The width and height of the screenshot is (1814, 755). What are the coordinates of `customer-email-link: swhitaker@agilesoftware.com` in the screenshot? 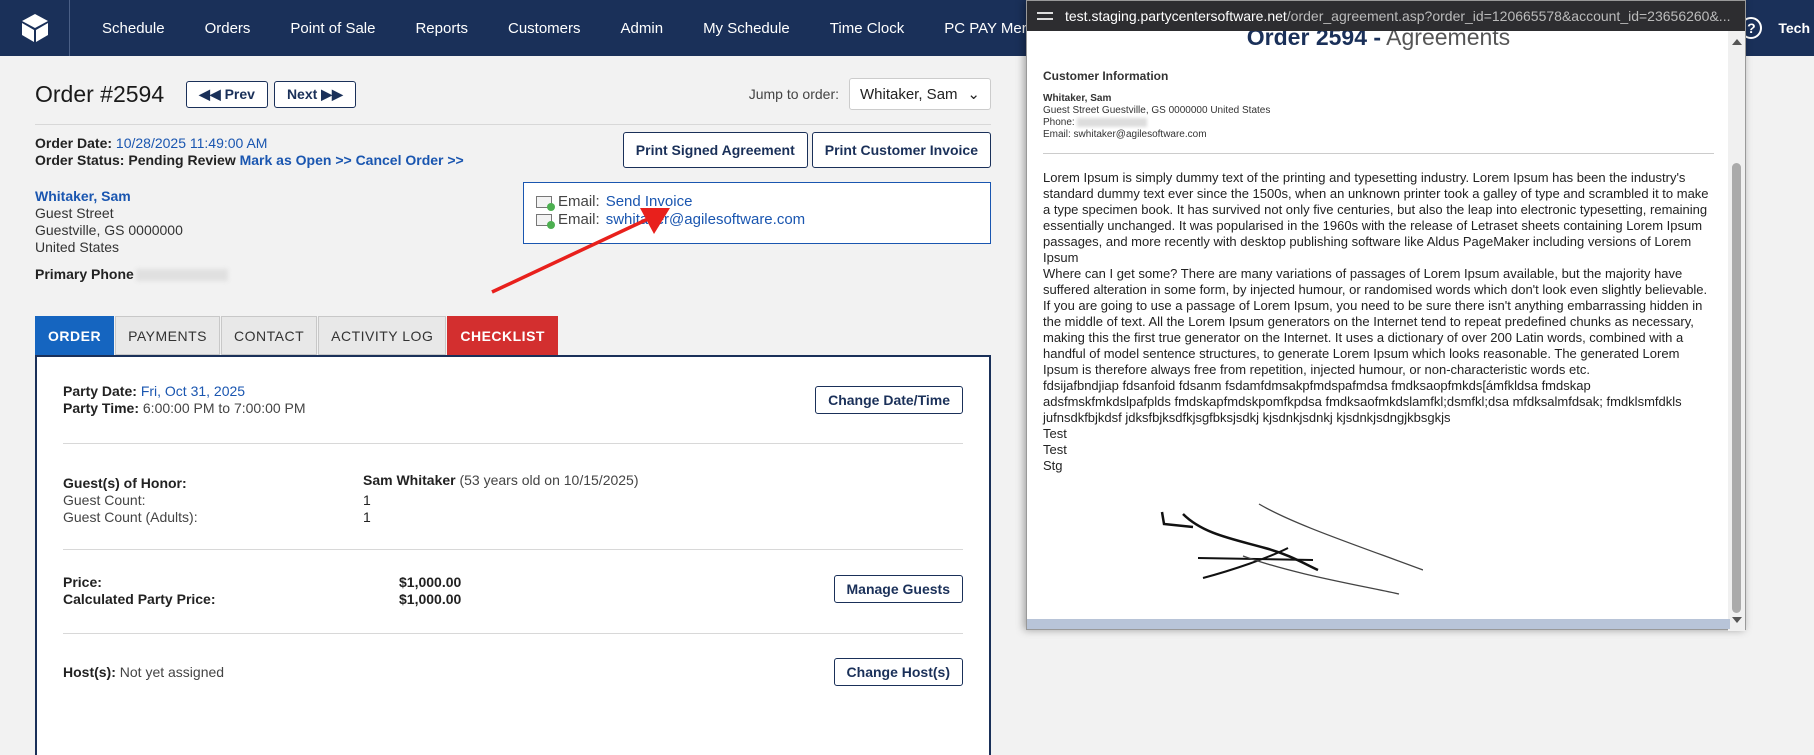 It's located at (705, 220).